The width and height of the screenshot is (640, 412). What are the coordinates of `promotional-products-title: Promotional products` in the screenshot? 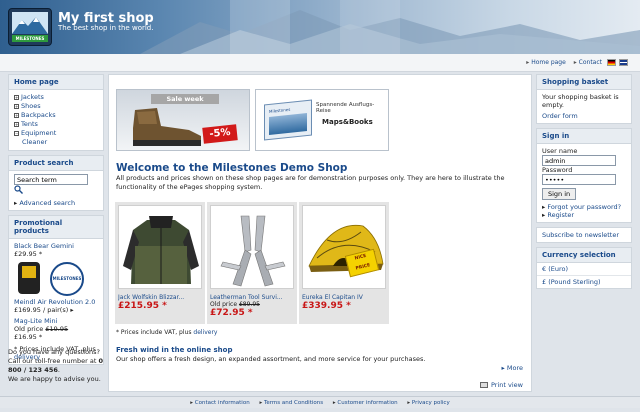 It's located at (56, 227).